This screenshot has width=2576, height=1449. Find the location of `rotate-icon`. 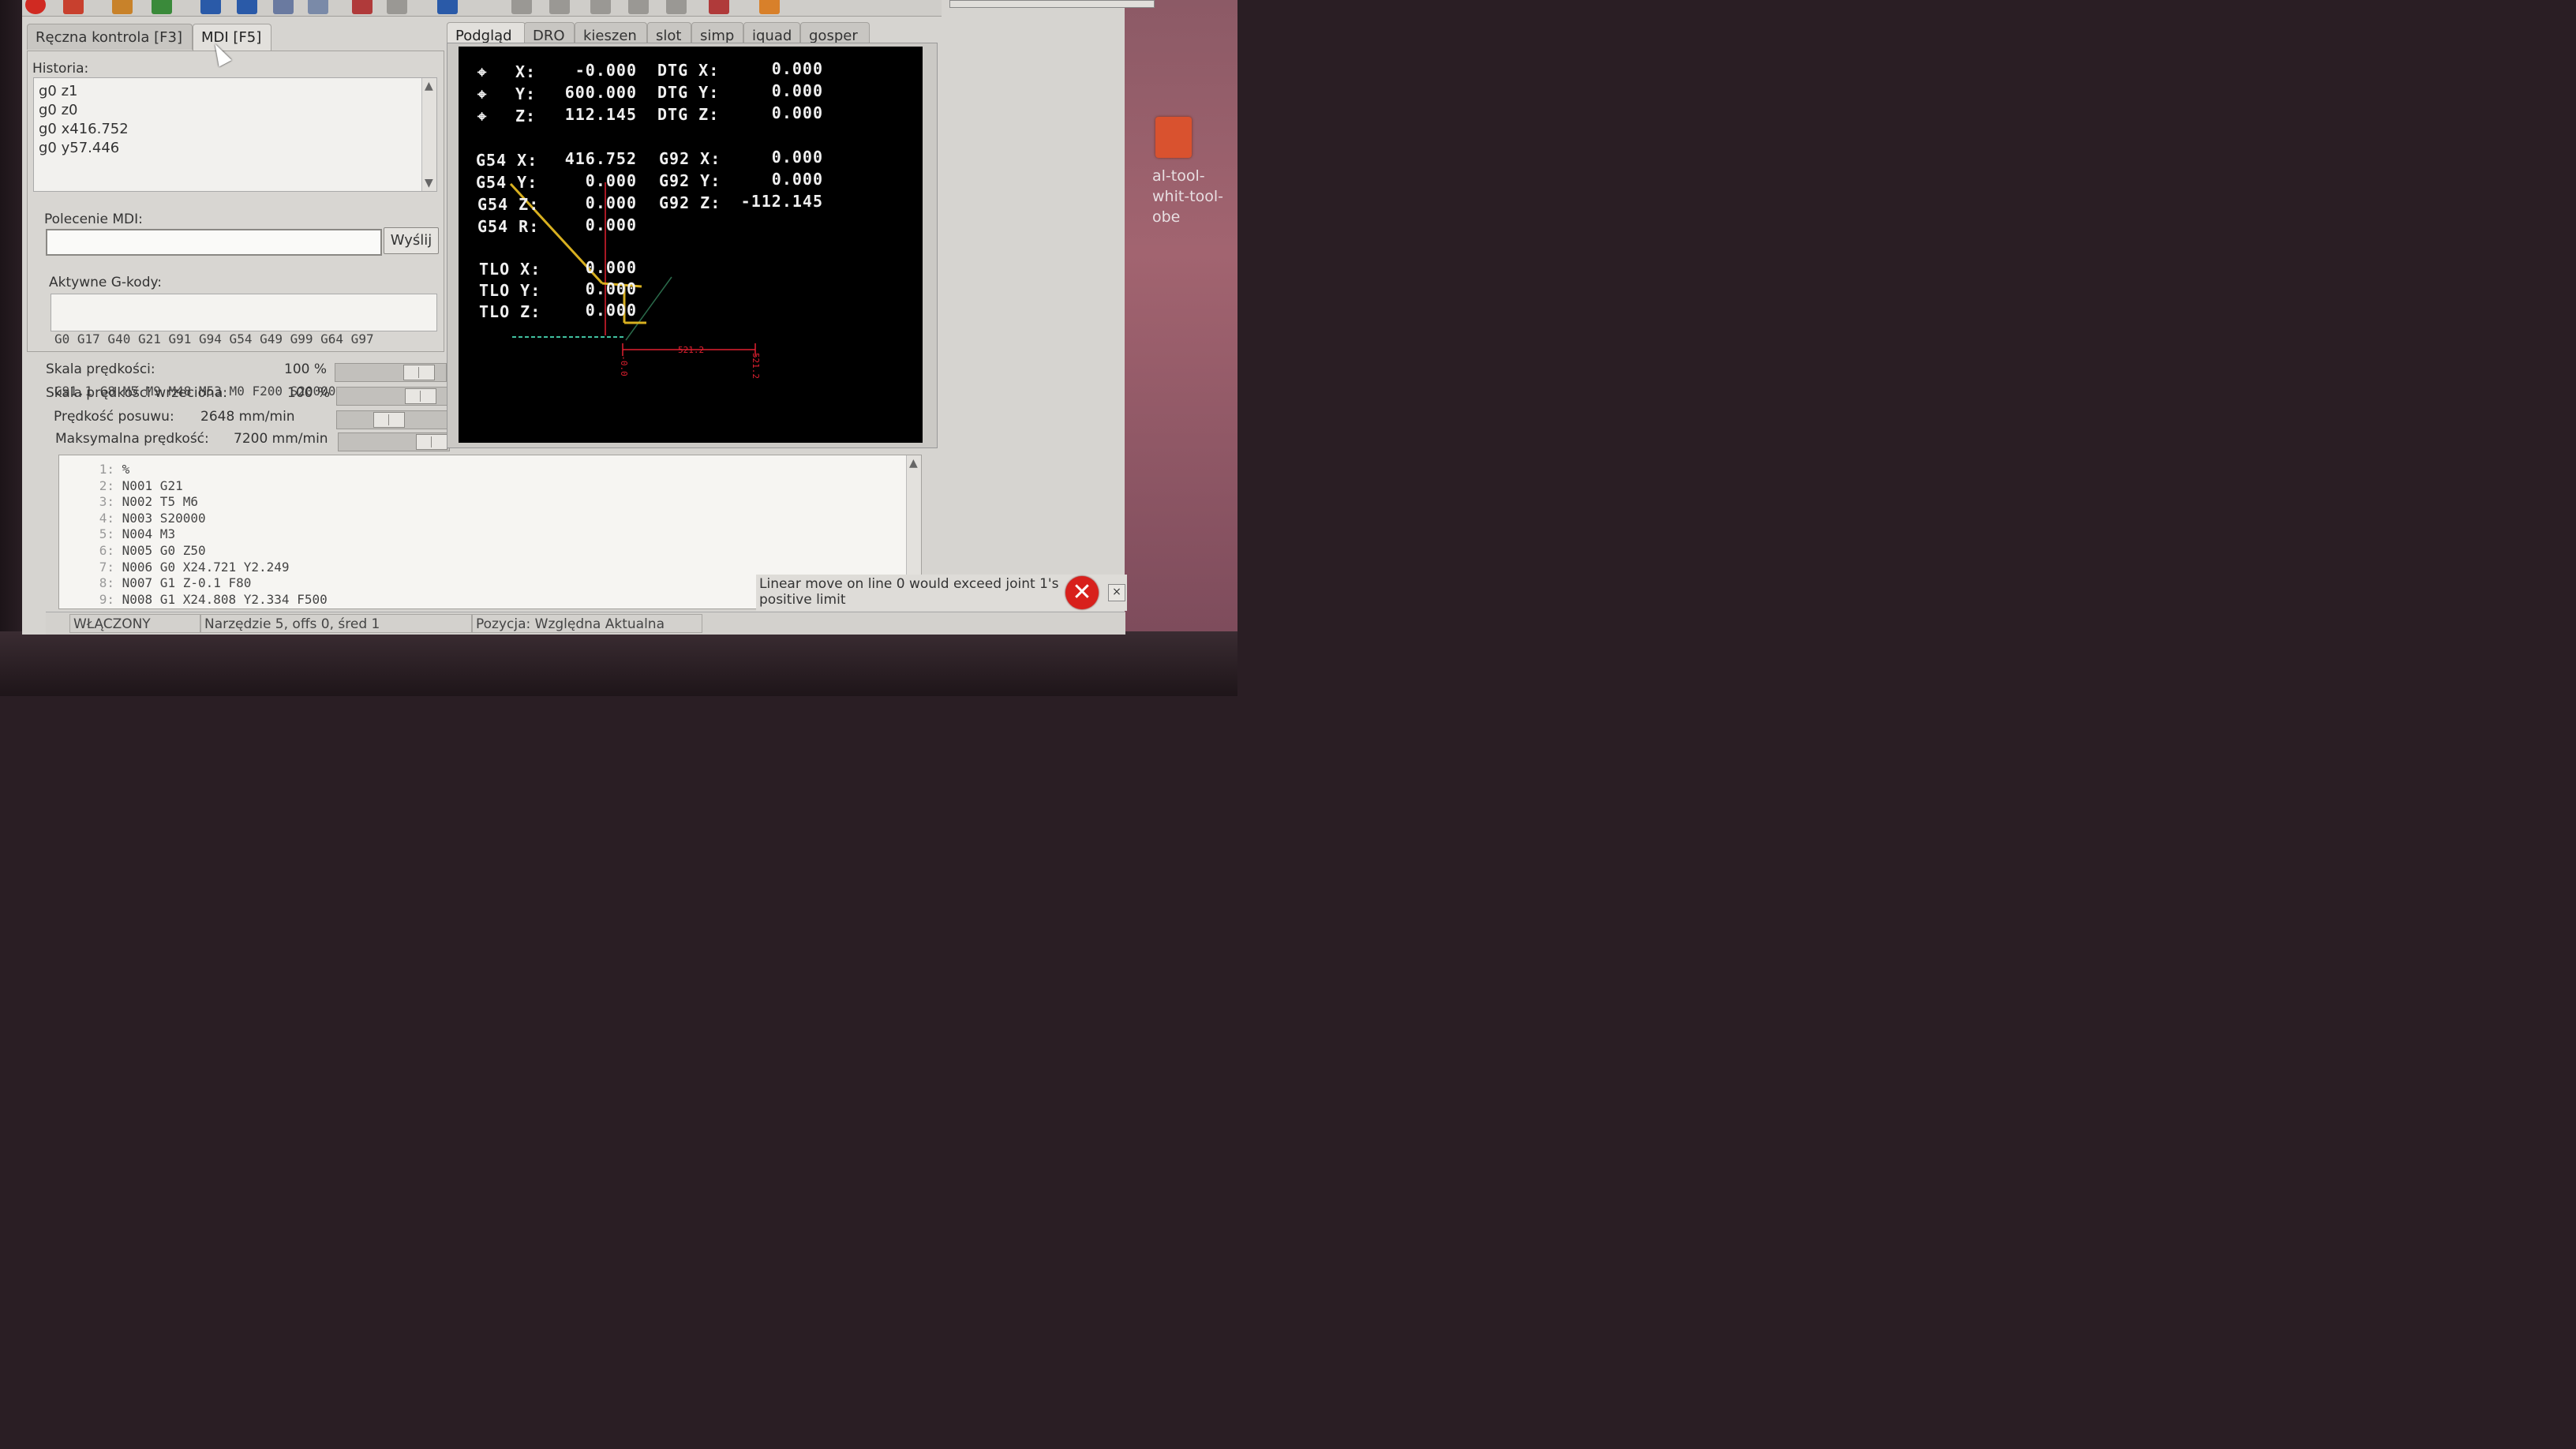

rotate-icon is located at coordinates (719, 7).